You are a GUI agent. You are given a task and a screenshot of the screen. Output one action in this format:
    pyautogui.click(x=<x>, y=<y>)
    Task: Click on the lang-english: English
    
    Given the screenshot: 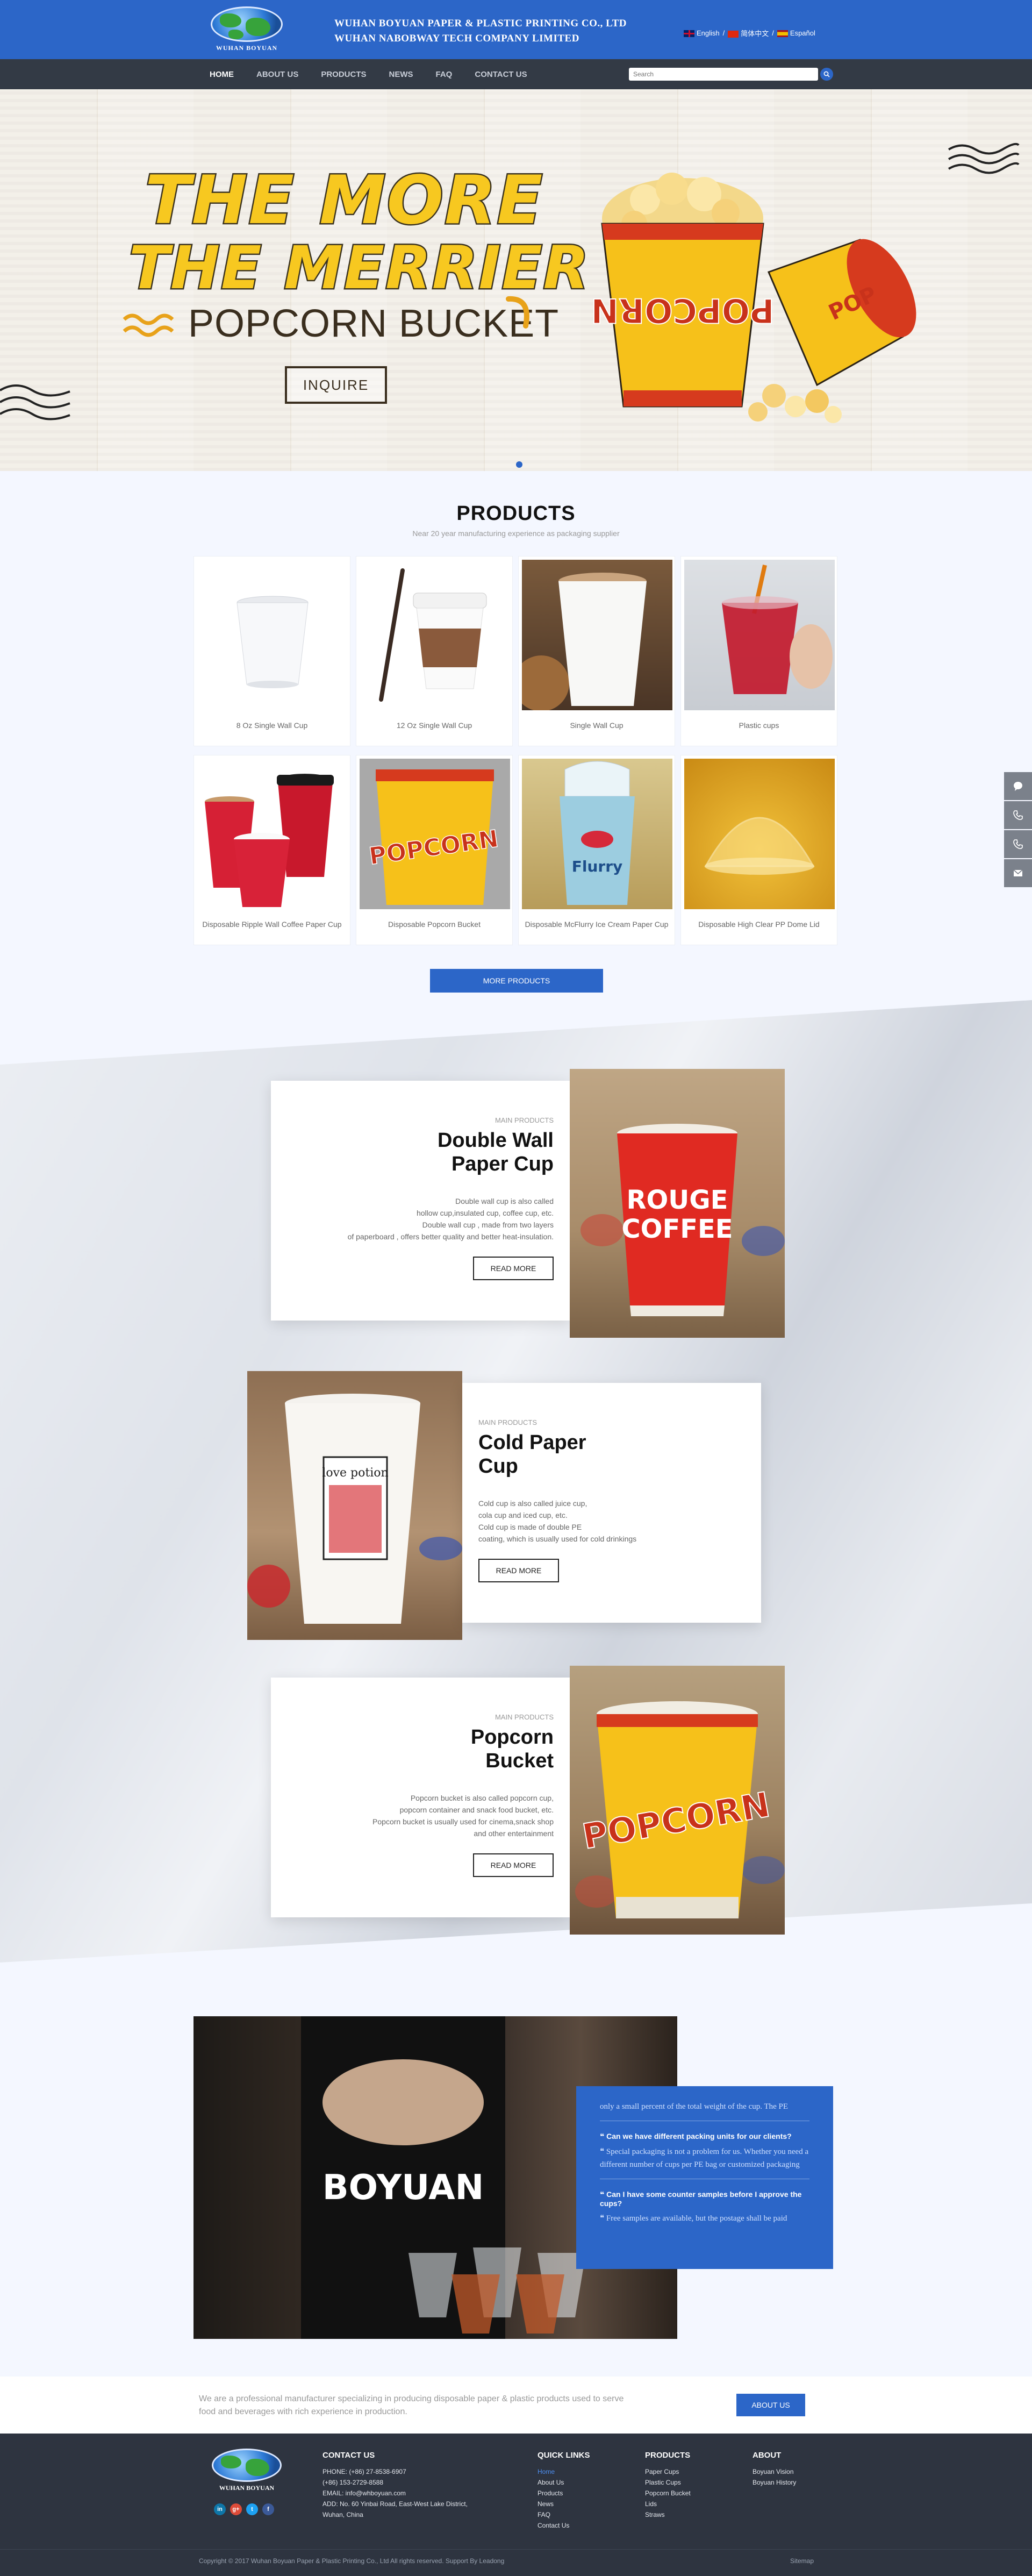 What is the action you would take?
    pyautogui.click(x=702, y=33)
    